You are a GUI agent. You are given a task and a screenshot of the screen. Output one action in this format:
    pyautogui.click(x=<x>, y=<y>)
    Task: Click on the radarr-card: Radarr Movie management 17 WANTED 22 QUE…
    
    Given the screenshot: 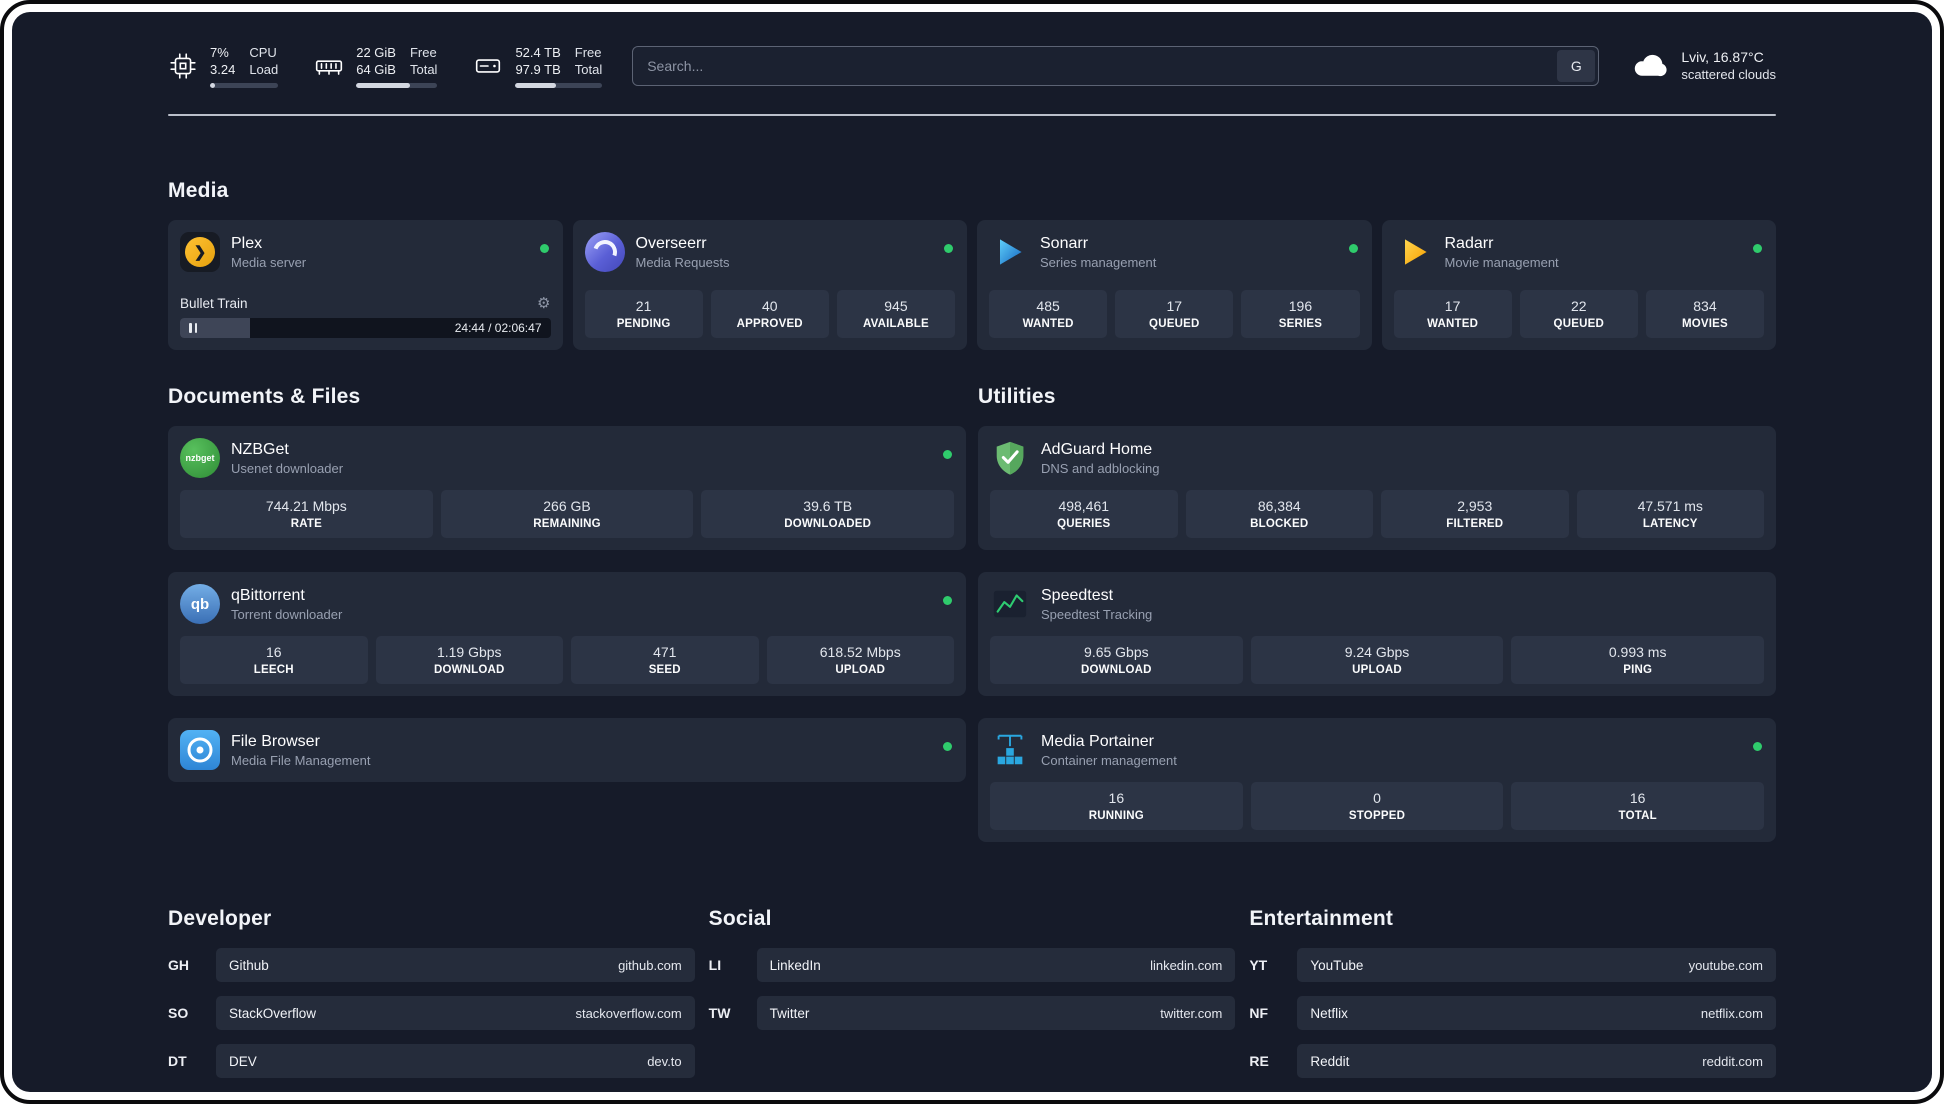 What is the action you would take?
    pyautogui.click(x=1578, y=285)
    